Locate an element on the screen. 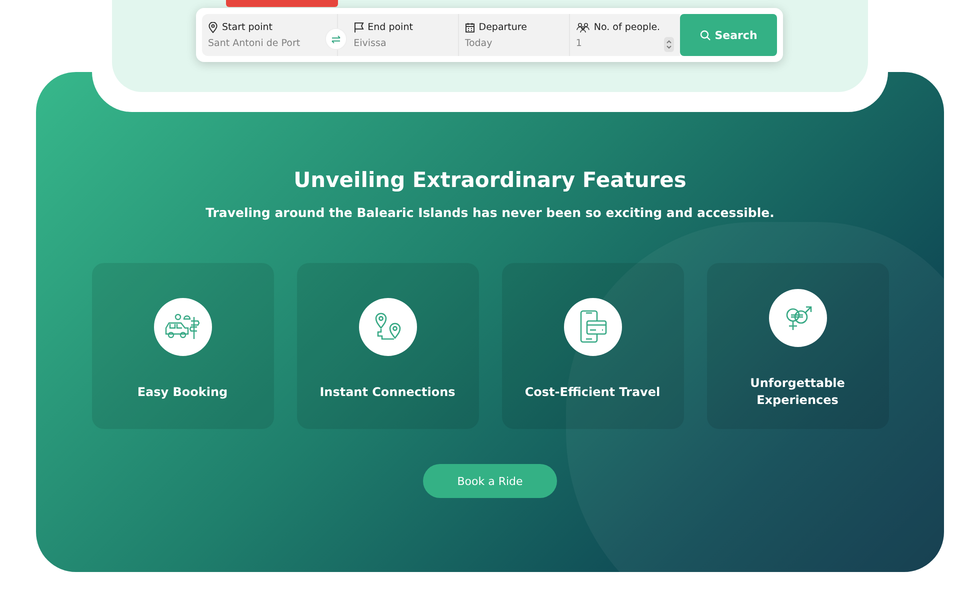  flag-icon is located at coordinates (359, 27).